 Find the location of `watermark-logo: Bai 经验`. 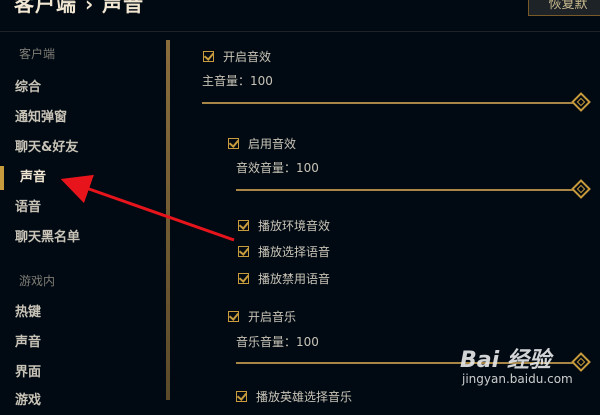

watermark-logo: Bai 经验 is located at coordinates (505, 360).